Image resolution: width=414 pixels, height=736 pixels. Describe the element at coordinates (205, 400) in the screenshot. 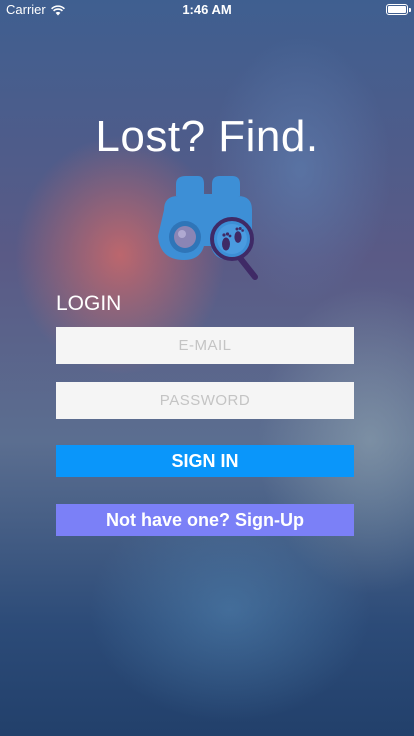

I see `password-field` at that location.